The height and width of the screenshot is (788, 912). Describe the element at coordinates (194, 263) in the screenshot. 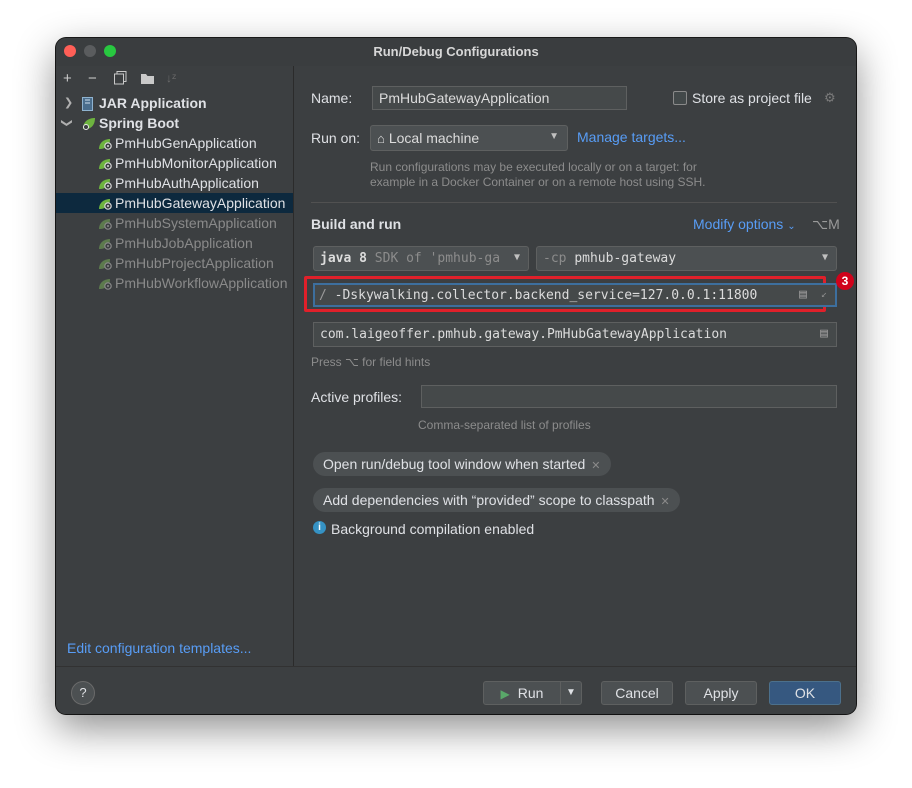

I see `tree-item-label: PmHubProjectApplication` at that location.